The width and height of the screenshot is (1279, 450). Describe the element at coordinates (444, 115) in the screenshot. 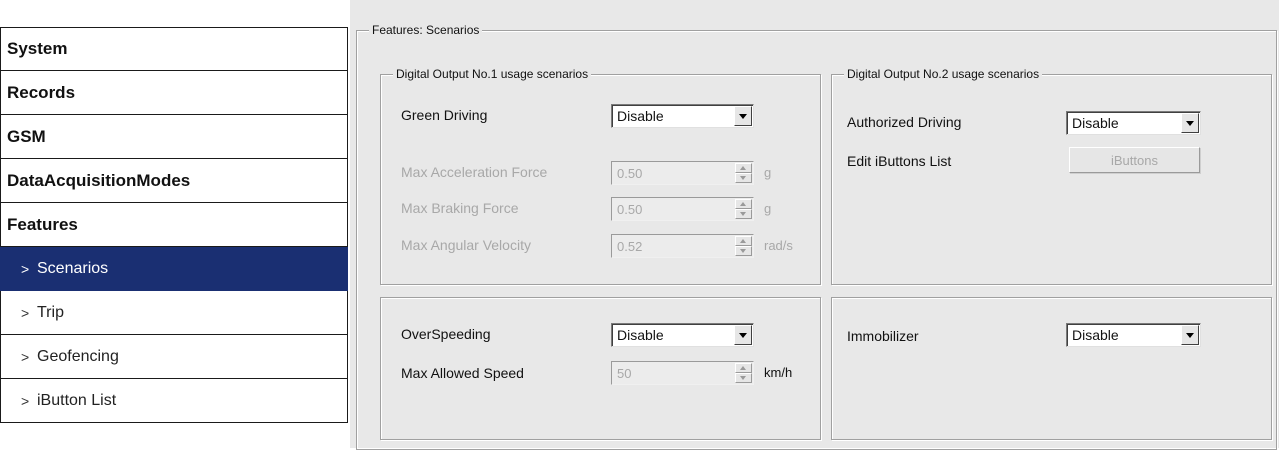

I see `green-driving-label: Green Driving` at that location.